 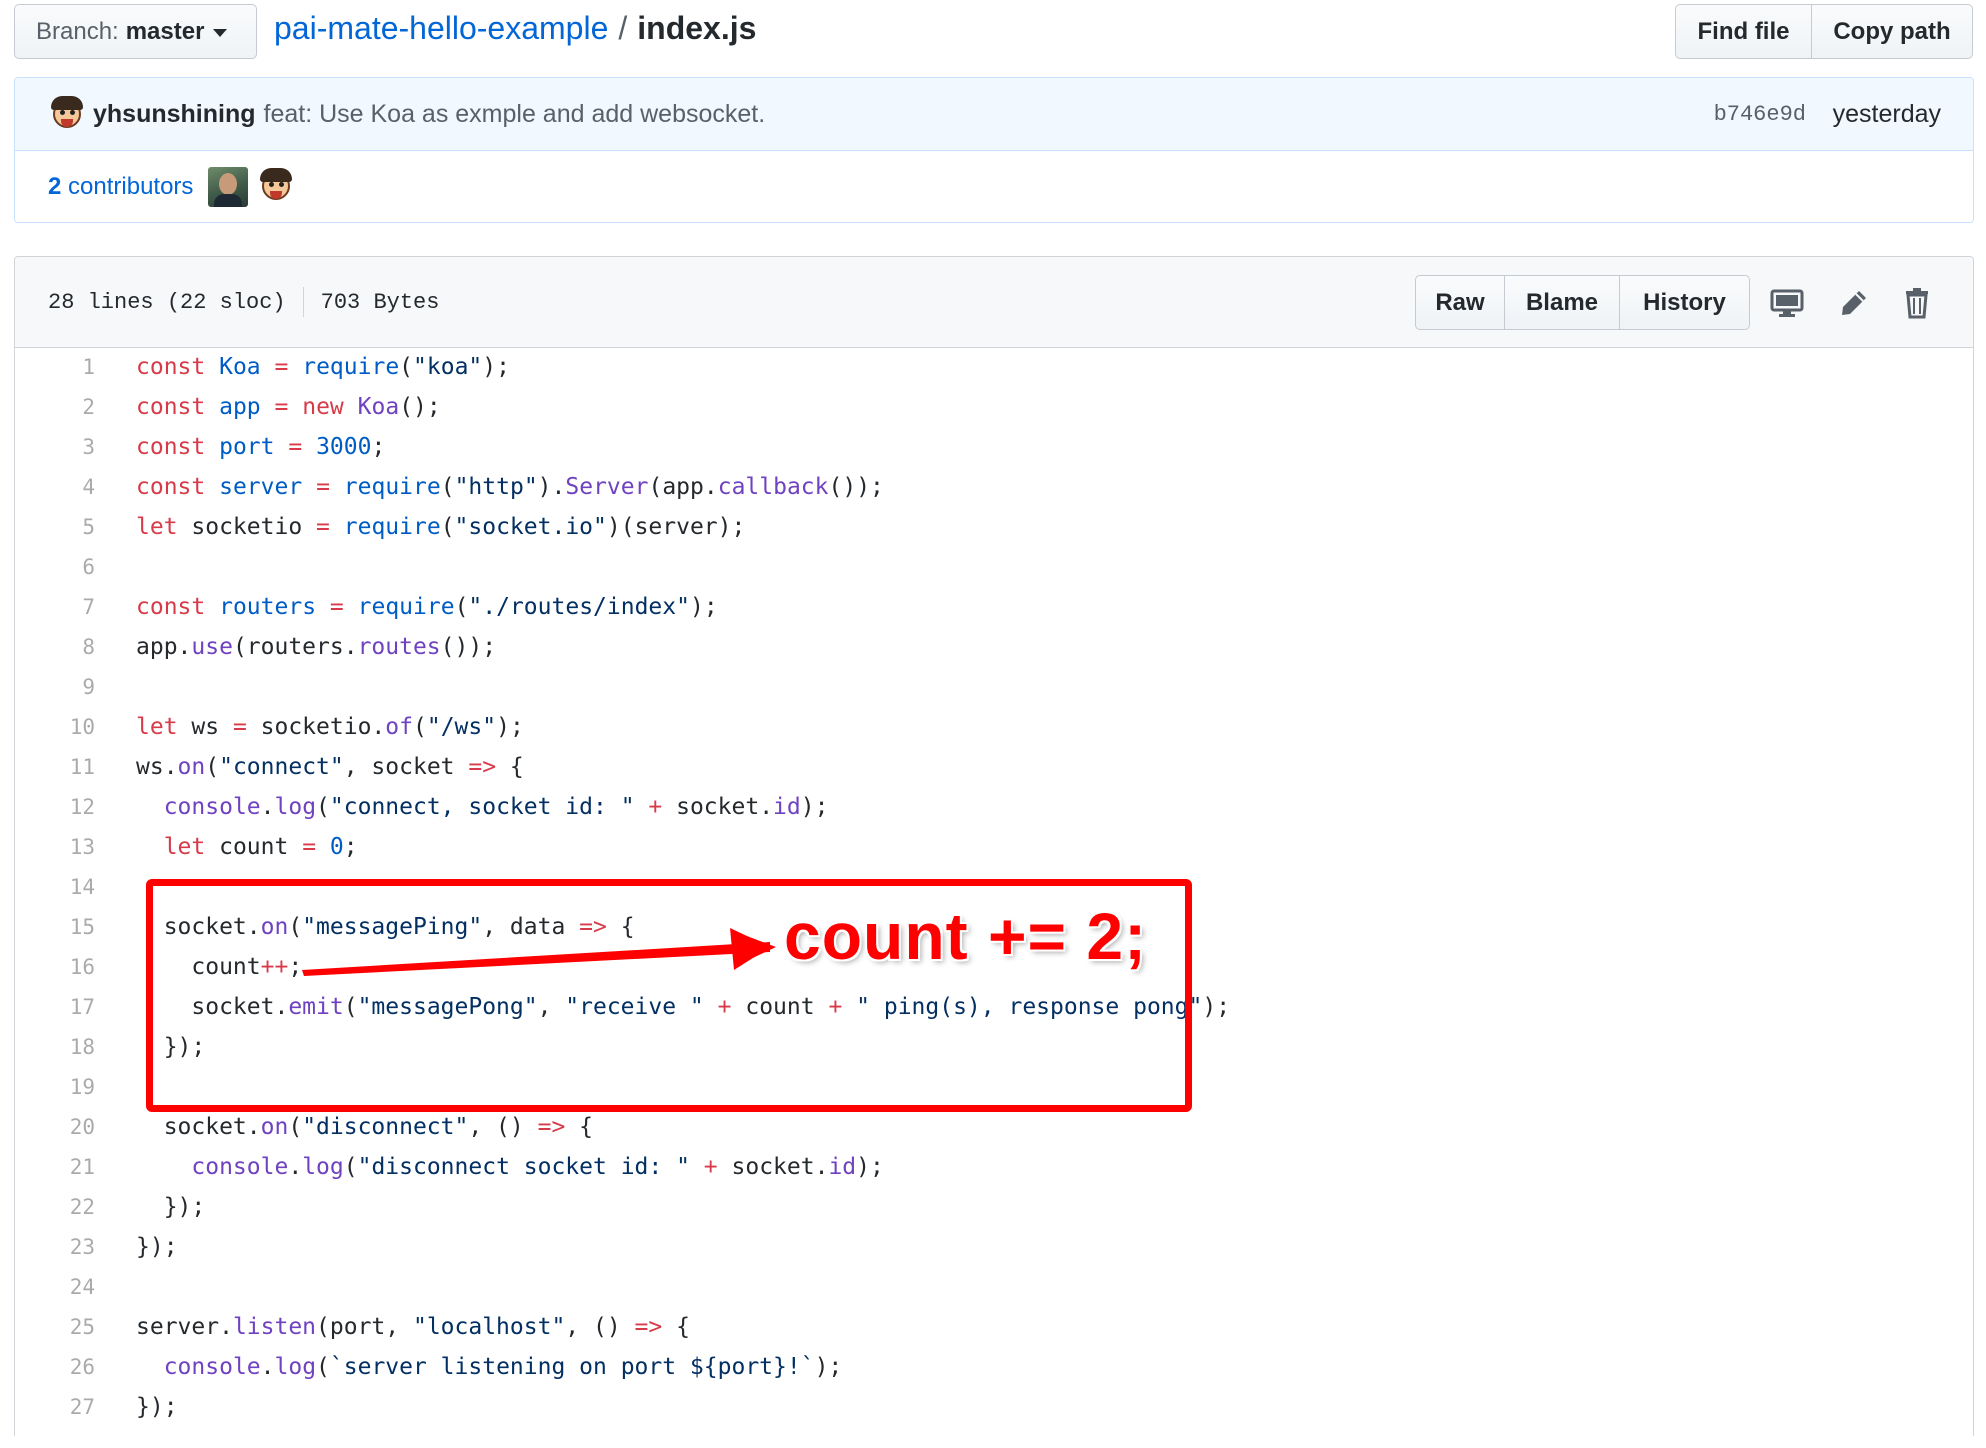 What do you see at coordinates (1886, 113) in the screenshot?
I see `commit-time: yesterday` at bounding box center [1886, 113].